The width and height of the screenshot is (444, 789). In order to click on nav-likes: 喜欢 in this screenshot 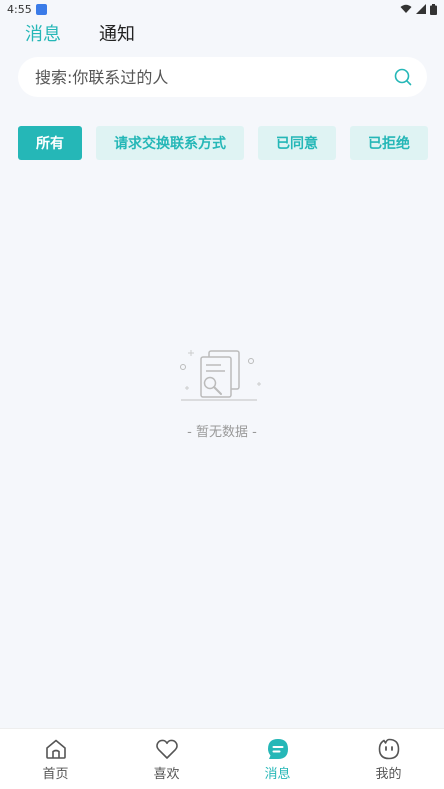, I will do `click(166, 759)`.